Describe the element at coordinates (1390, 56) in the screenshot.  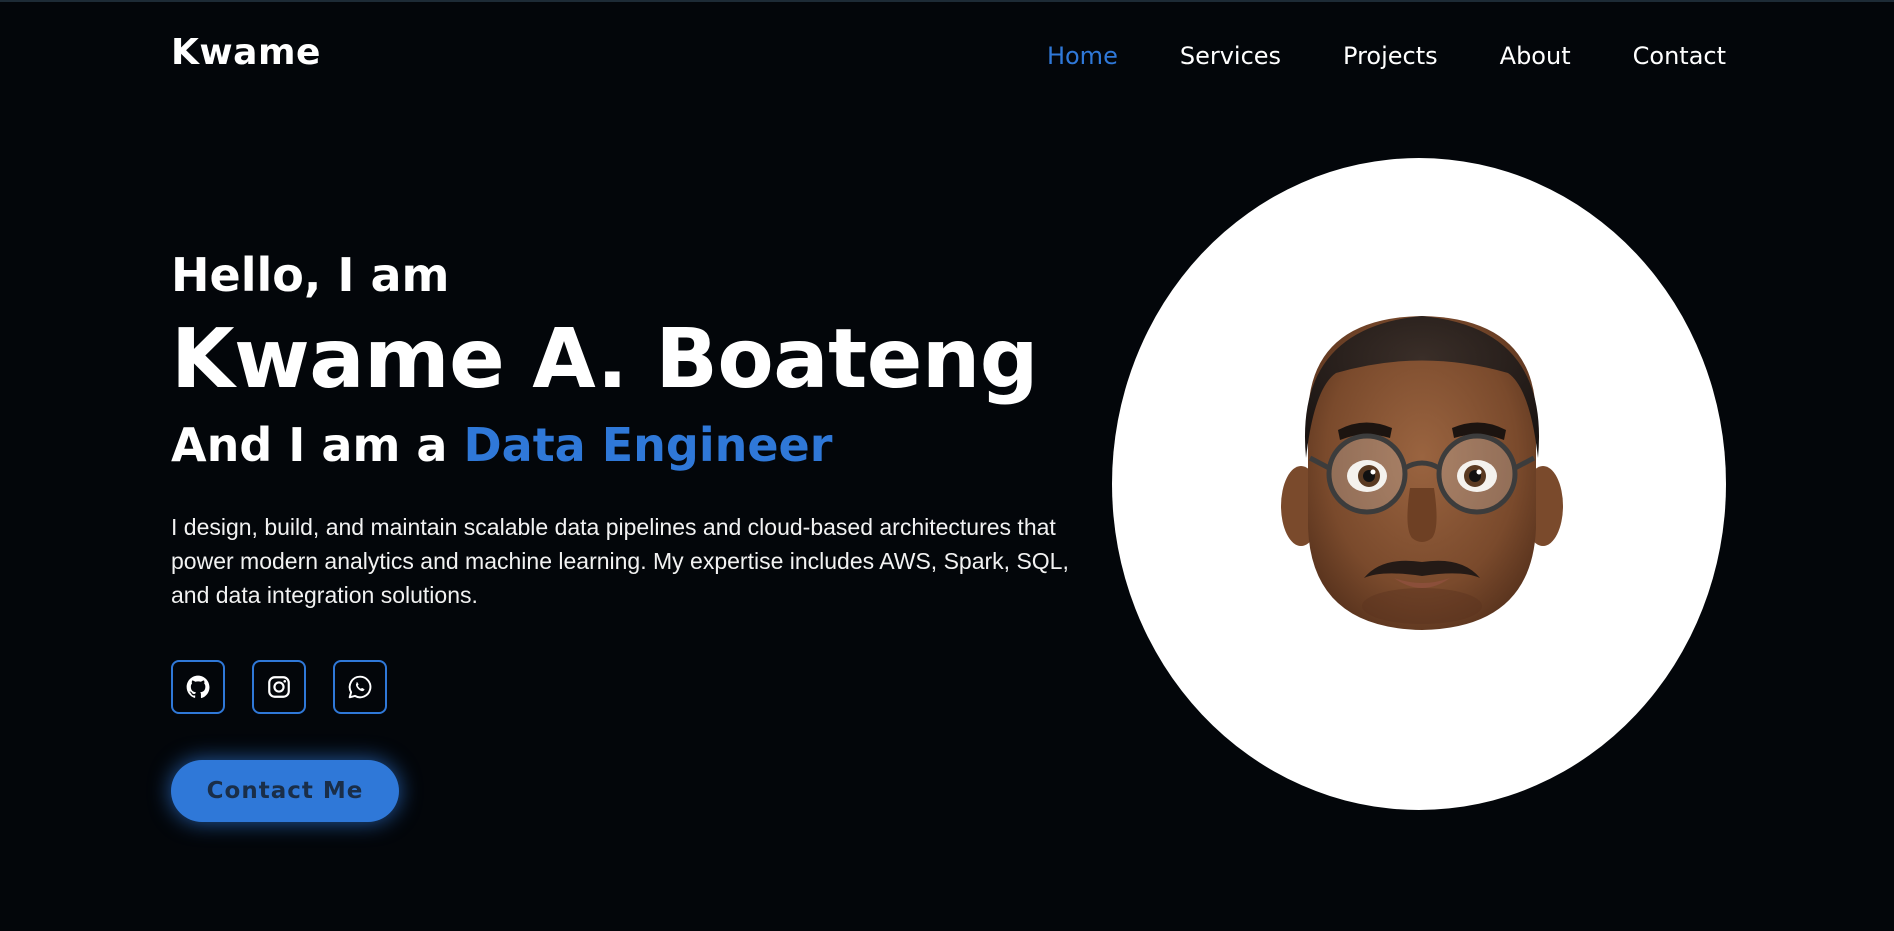
I see `nav-projects: Projects` at that location.